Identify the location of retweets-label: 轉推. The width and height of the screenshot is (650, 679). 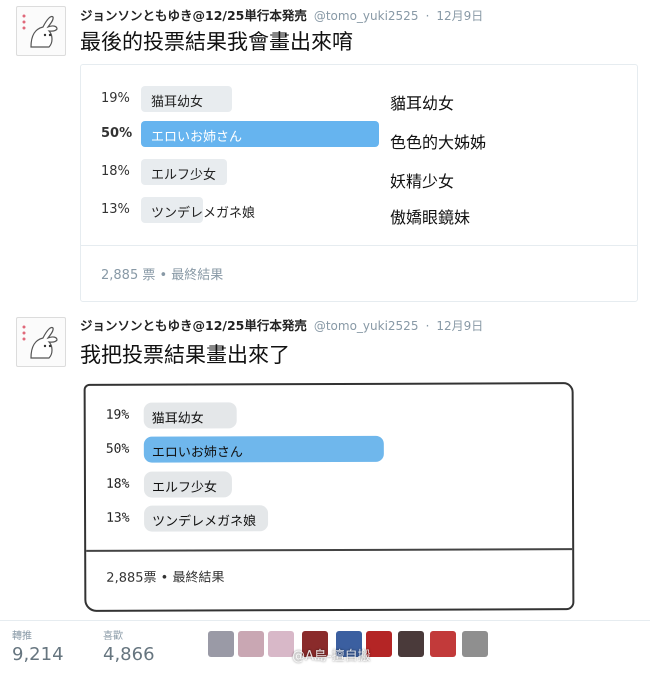
(22, 636).